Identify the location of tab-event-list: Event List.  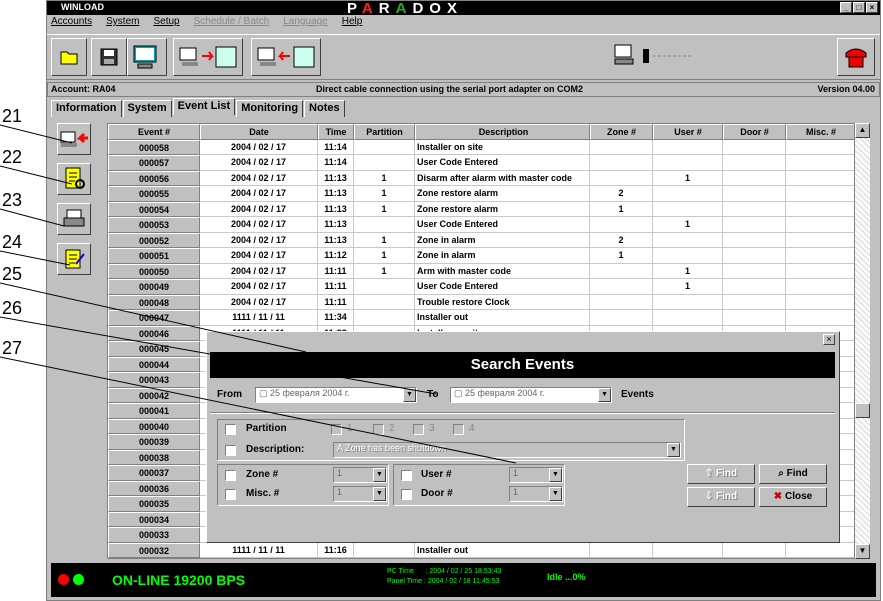
(204, 106).